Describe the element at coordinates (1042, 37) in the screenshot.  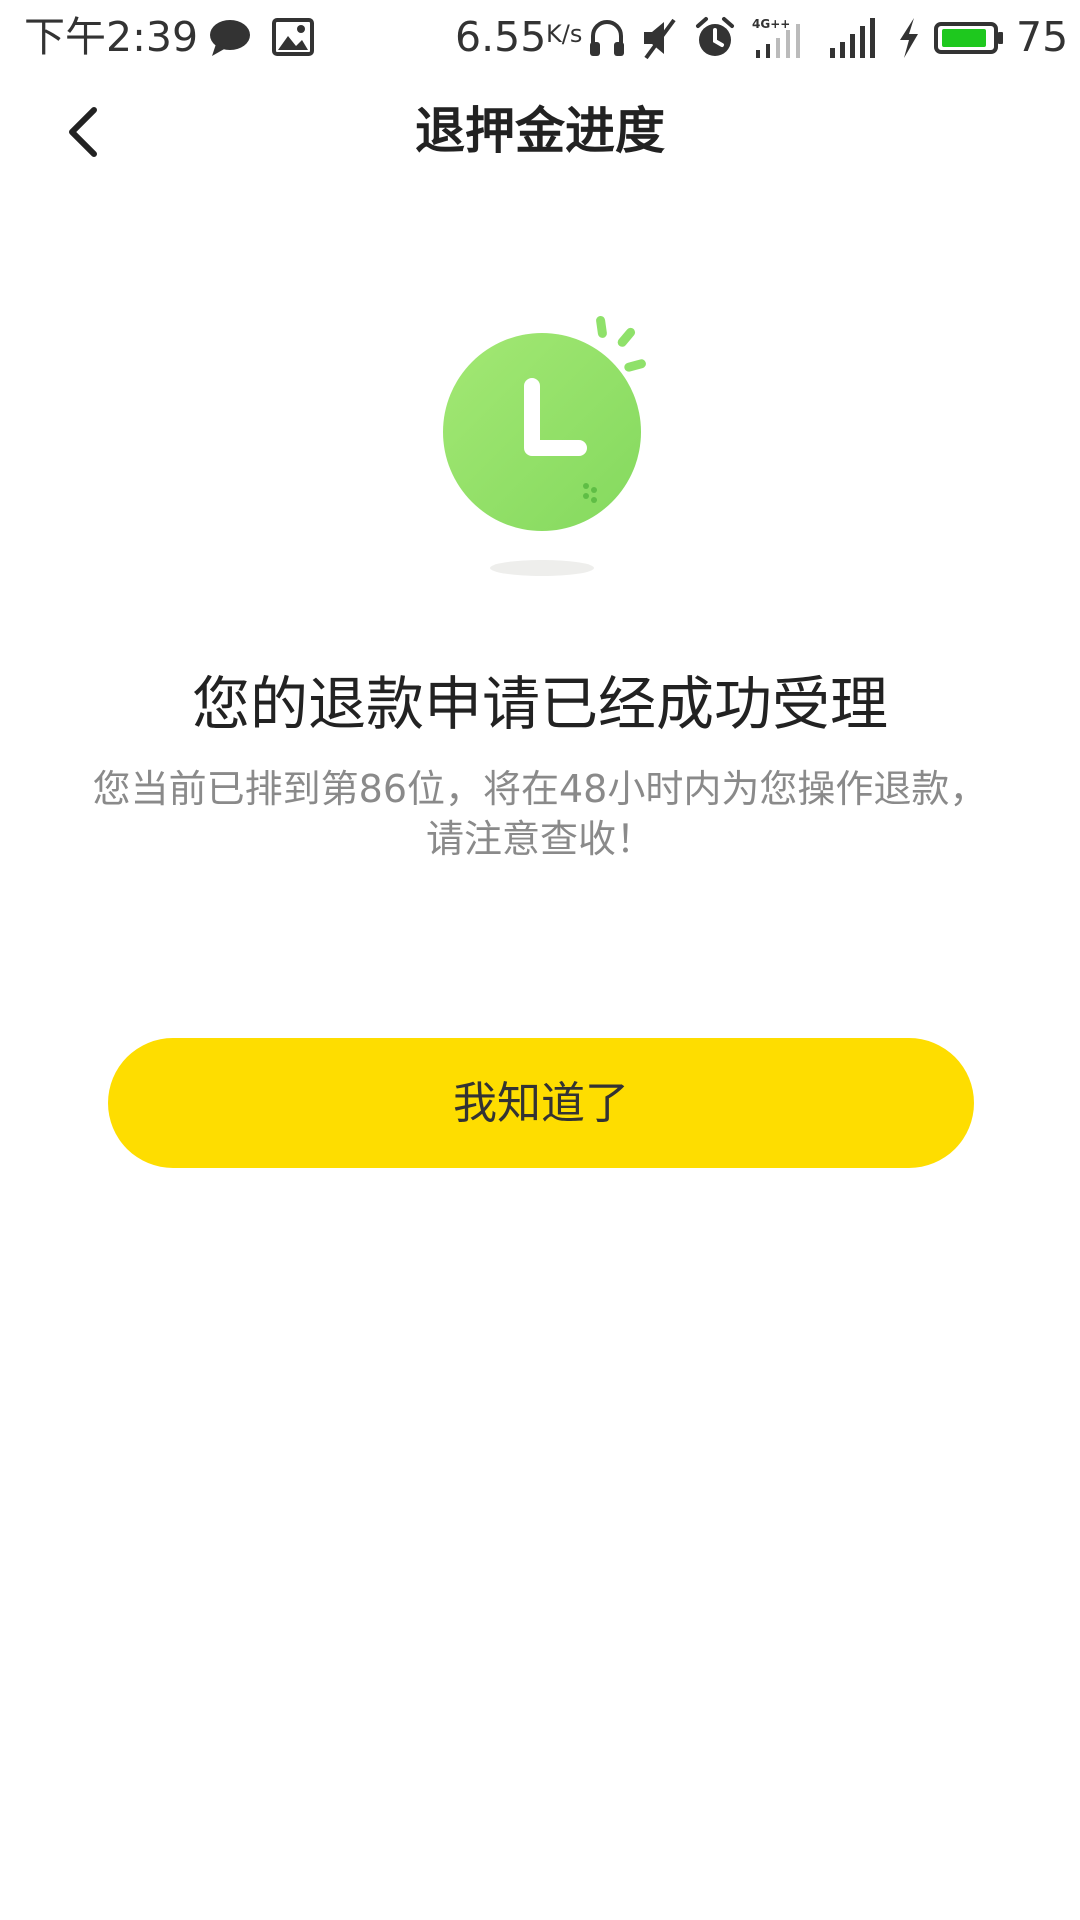
I see `battery-level: 75` at that location.